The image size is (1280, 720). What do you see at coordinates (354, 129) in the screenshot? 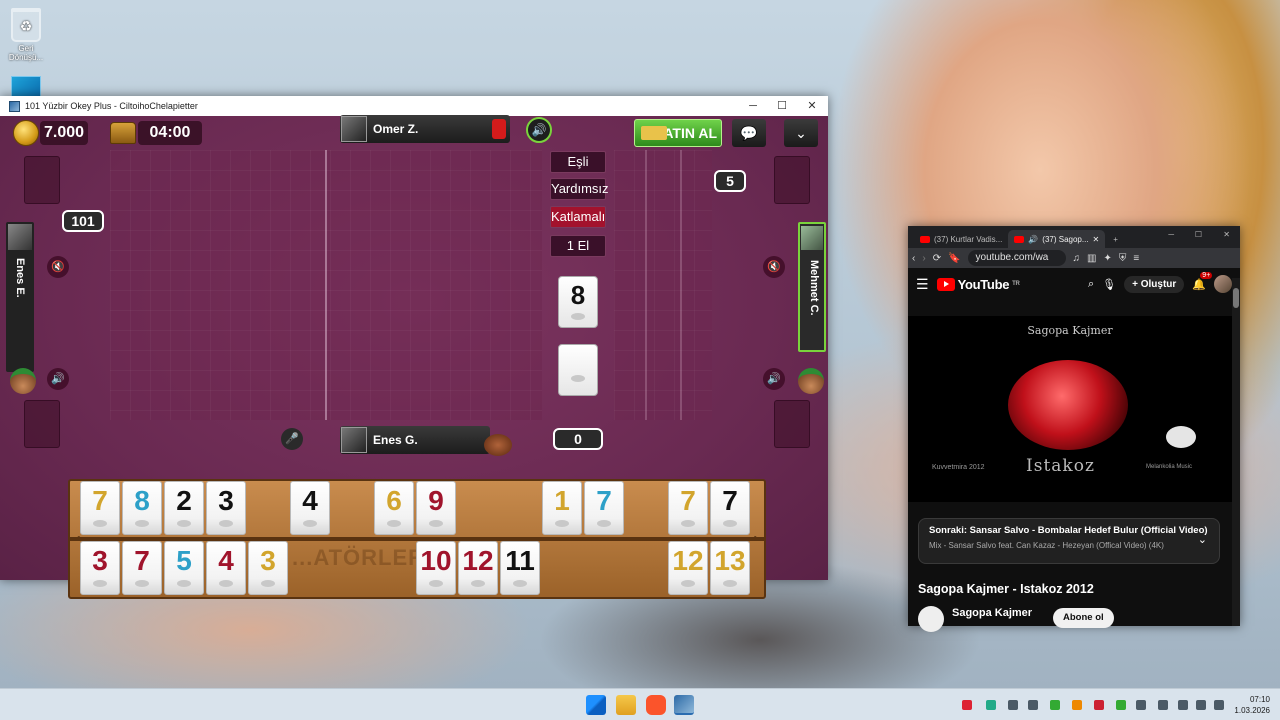
I see `avatar` at bounding box center [354, 129].